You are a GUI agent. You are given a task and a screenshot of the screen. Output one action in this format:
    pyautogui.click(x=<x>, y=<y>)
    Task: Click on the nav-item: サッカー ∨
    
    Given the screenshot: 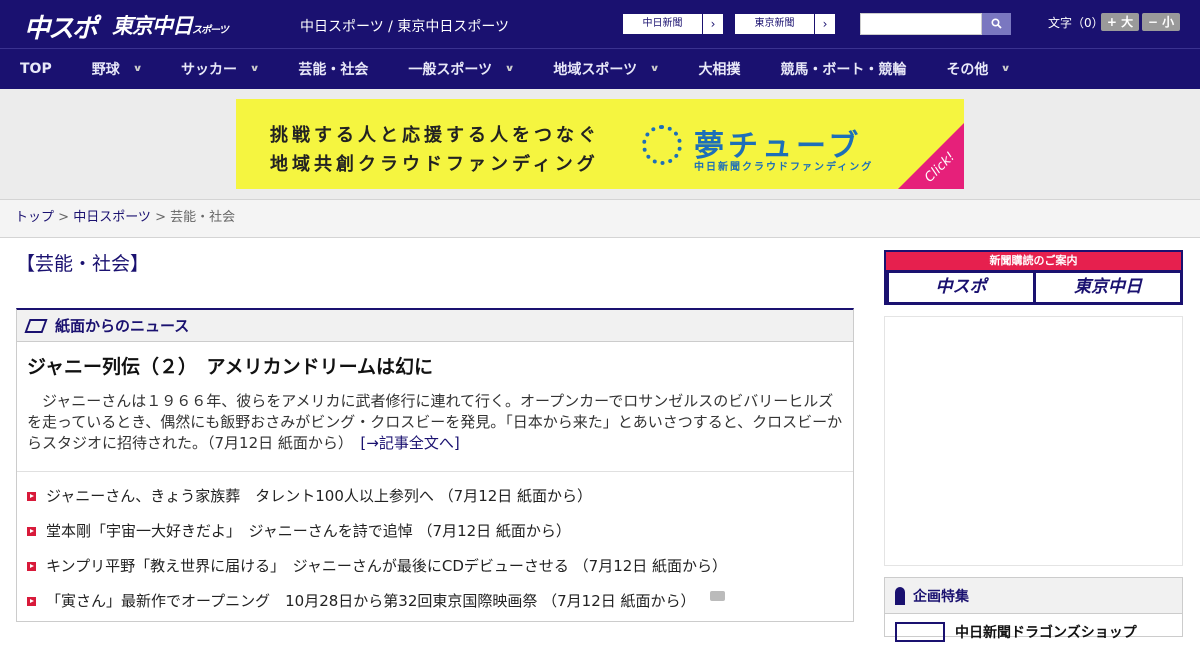 What is the action you would take?
    pyautogui.click(x=219, y=69)
    